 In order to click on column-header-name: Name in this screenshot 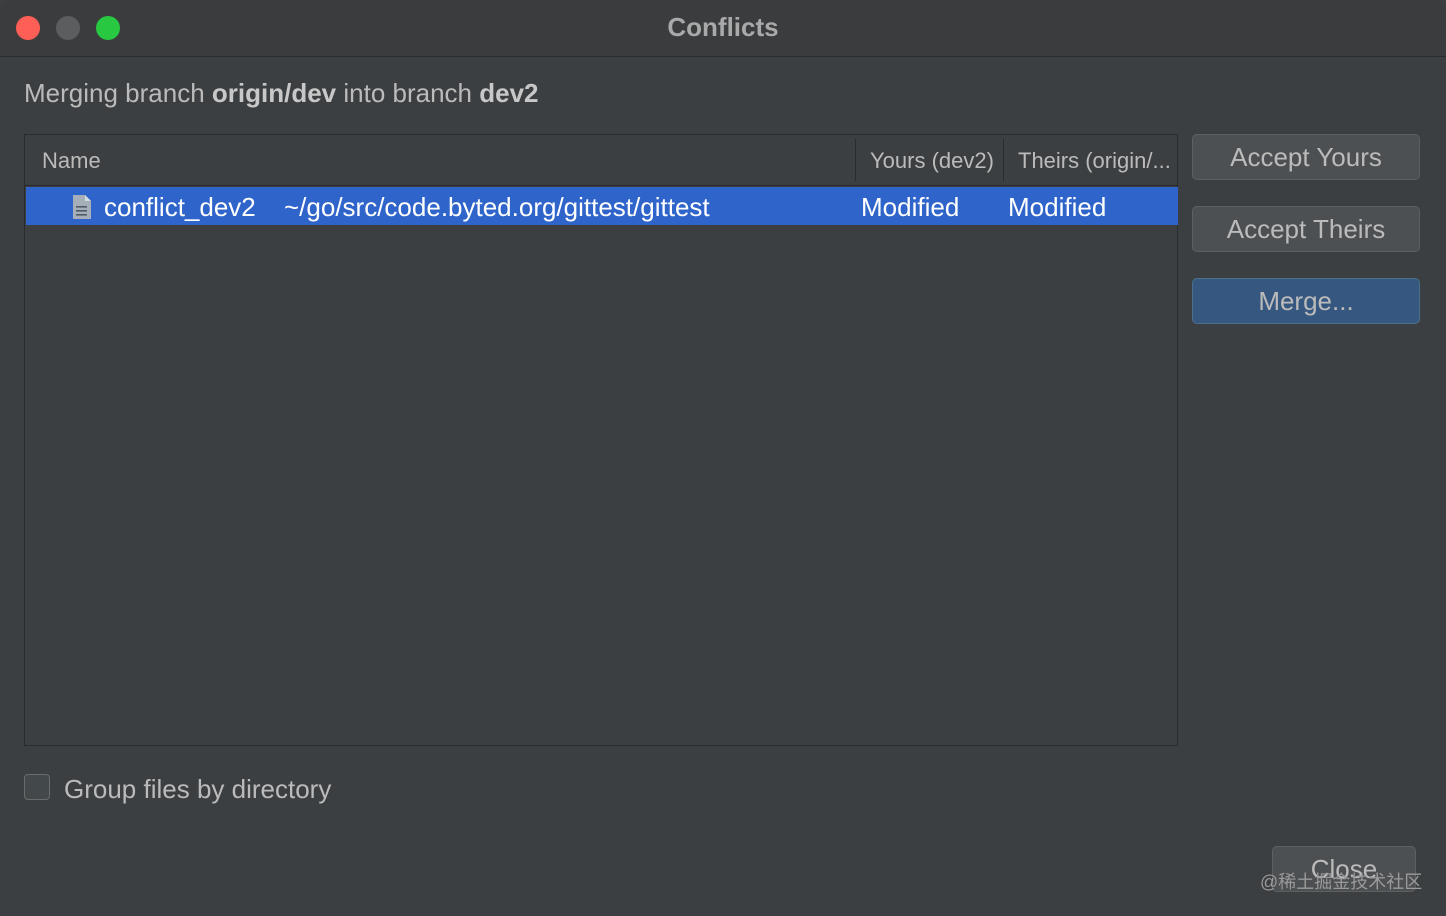, I will do `click(71, 161)`.